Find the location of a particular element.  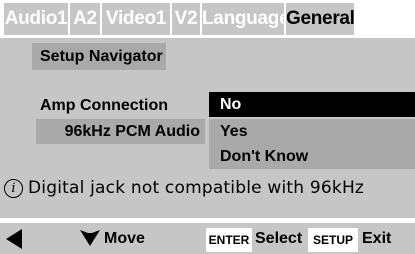

tab-a2: A2 is located at coordinates (85, 19).